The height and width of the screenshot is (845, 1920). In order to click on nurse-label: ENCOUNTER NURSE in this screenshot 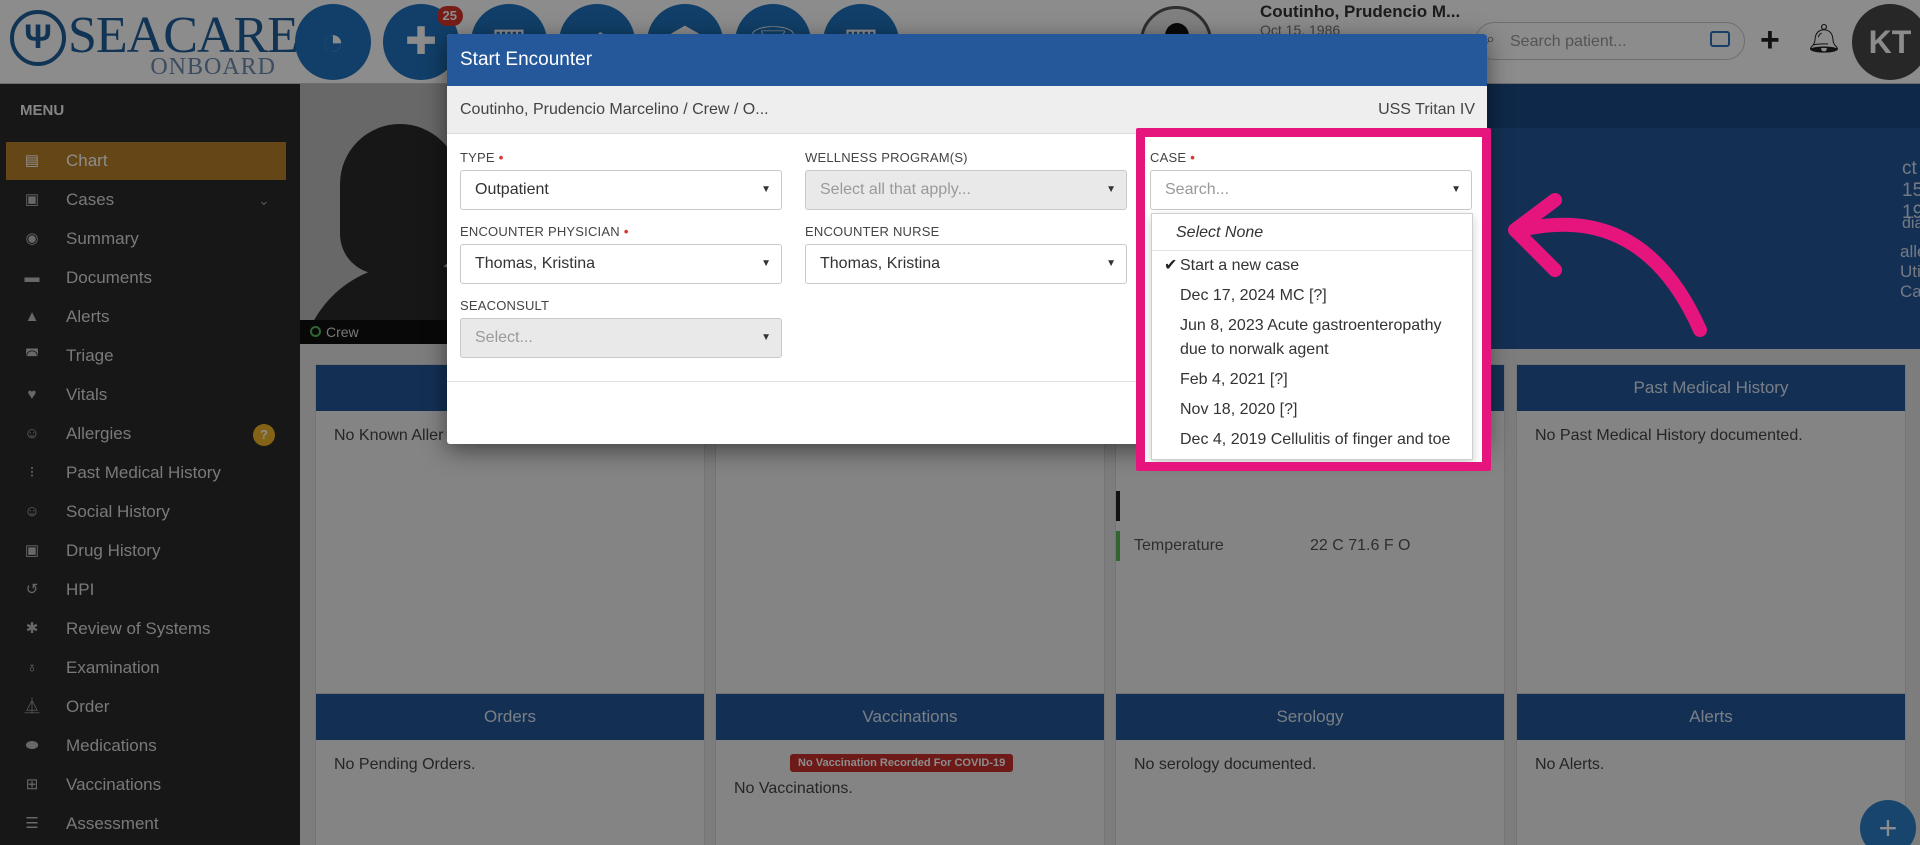, I will do `click(872, 231)`.